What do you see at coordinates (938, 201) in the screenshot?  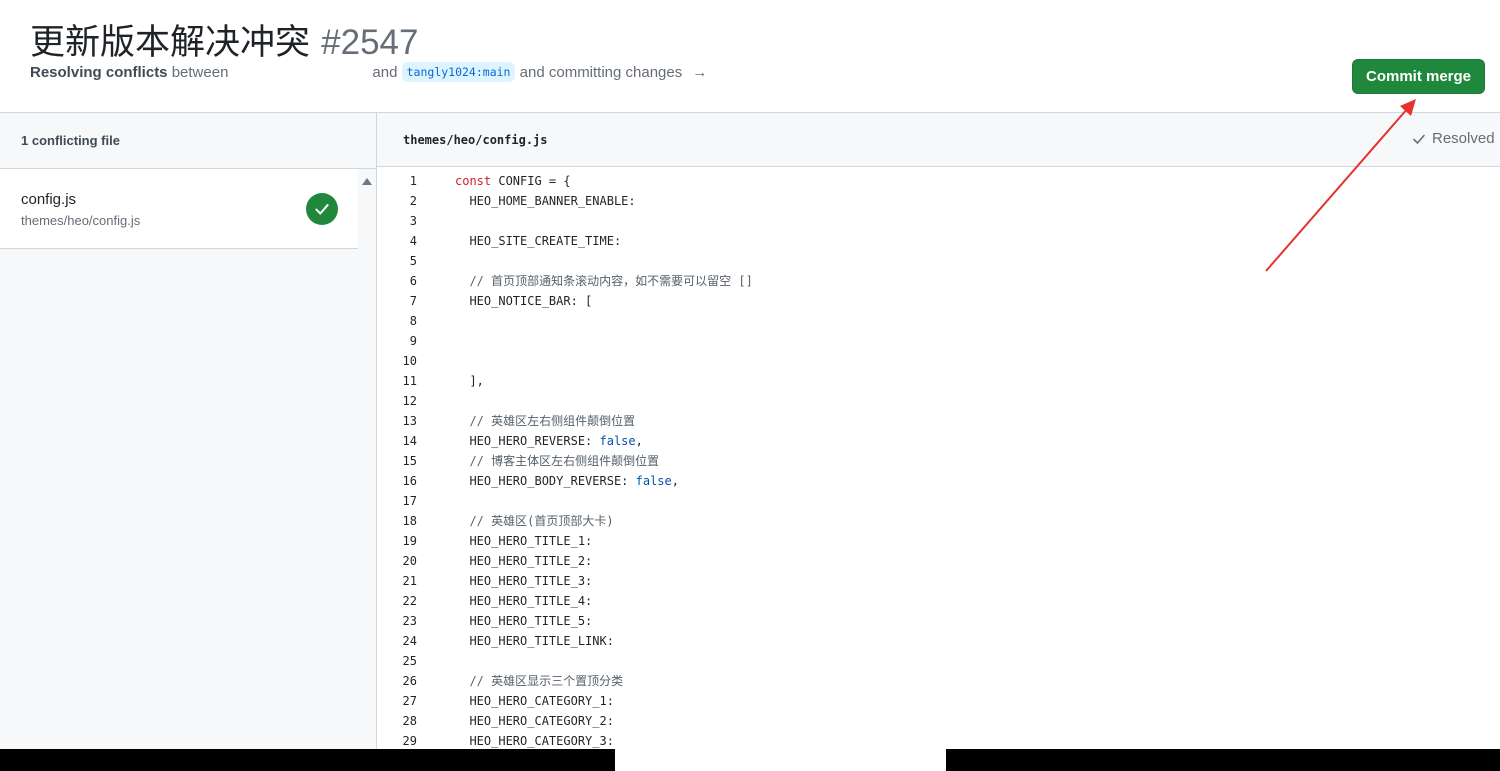 I see `code-line: 2 HEO_HOME_BANNER_ENABLE:` at bounding box center [938, 201].